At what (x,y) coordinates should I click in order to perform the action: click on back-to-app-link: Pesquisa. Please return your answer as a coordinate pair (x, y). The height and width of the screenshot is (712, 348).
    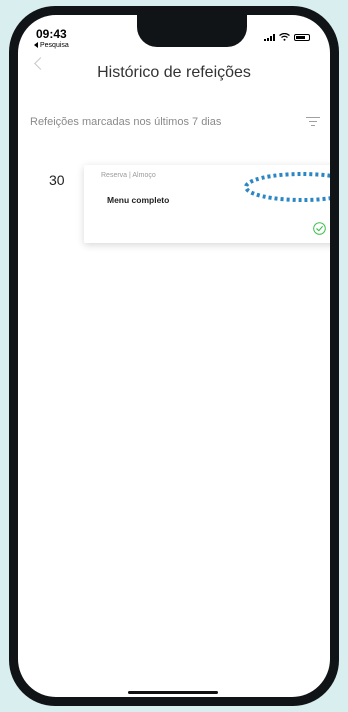
    Looking at the image, I should click on (51, 45).